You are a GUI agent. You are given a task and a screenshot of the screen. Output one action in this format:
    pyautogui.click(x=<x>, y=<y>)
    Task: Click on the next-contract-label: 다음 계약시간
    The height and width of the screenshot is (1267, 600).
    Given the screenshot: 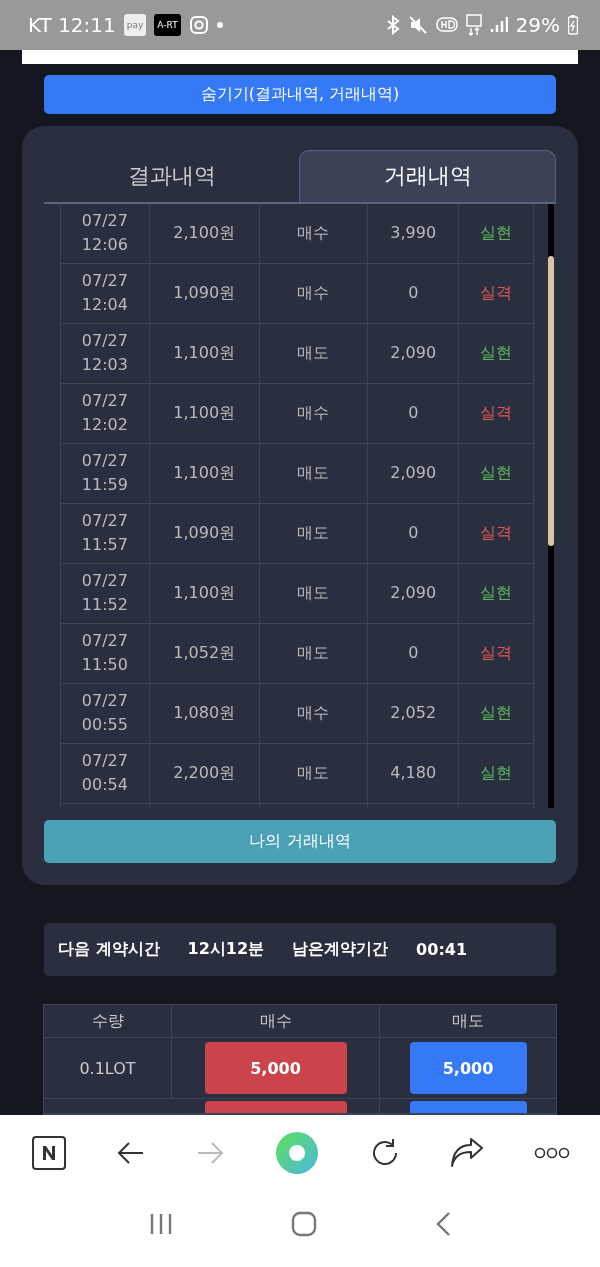 What is the action you would take?
    pyautogui.click(x=109, y=949)
    